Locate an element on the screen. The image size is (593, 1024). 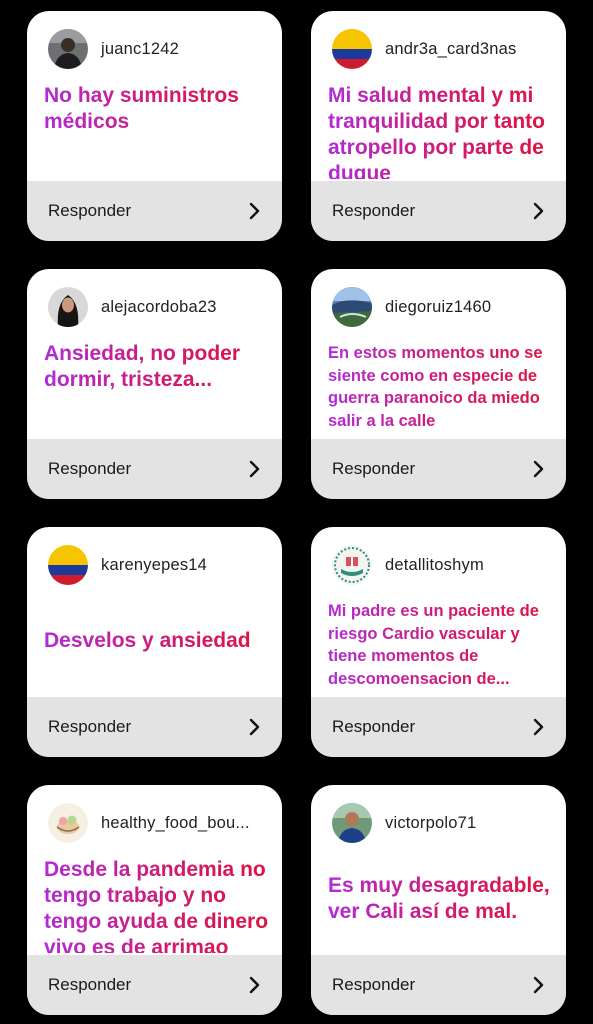
food-logo-avatar-icon is located at coordinates (68, 823).